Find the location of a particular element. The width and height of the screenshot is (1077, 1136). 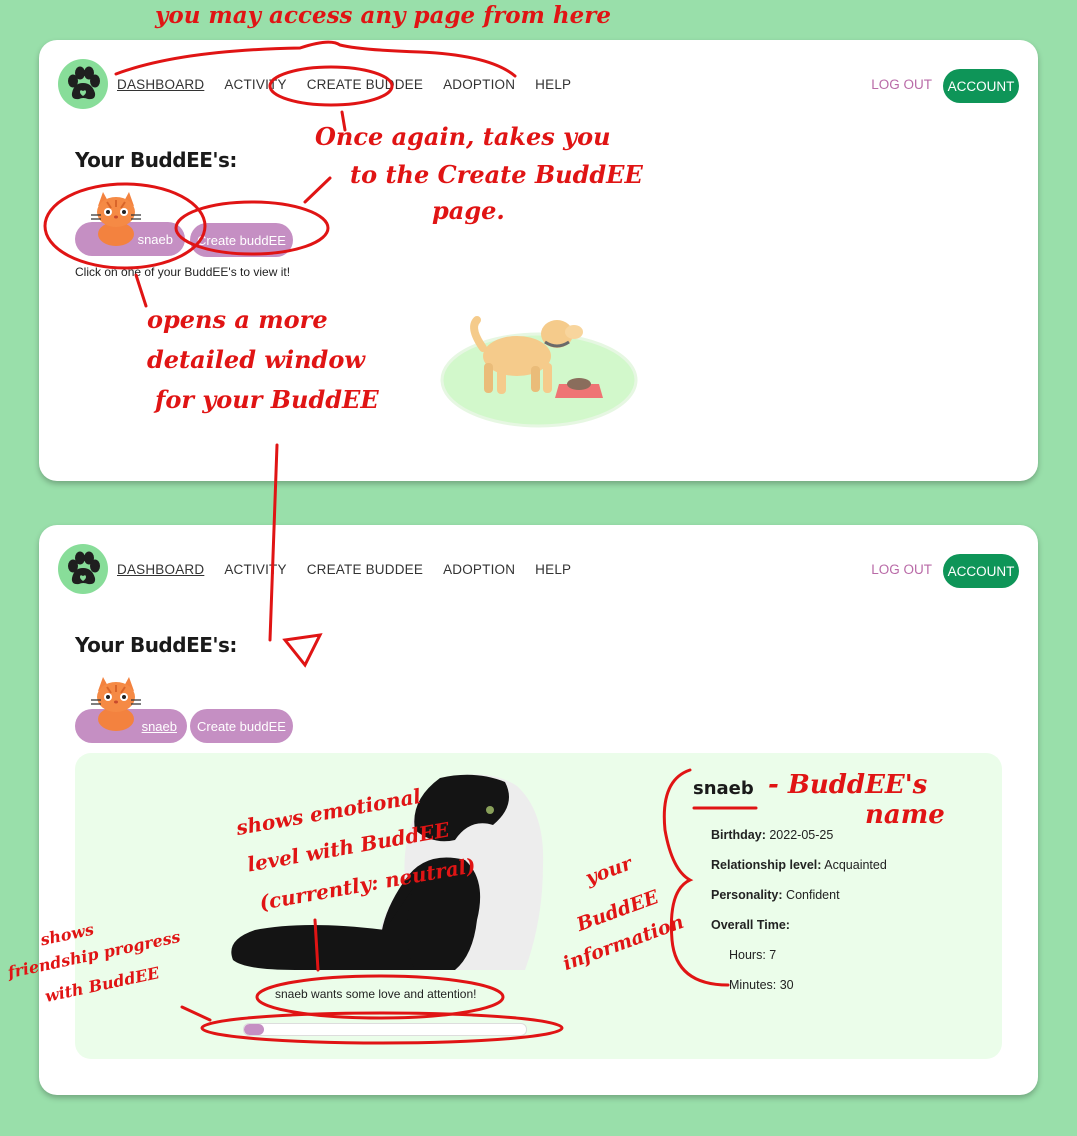

annotation-opens-line-3: for your BuddEE is located at coordinates (267, 399).